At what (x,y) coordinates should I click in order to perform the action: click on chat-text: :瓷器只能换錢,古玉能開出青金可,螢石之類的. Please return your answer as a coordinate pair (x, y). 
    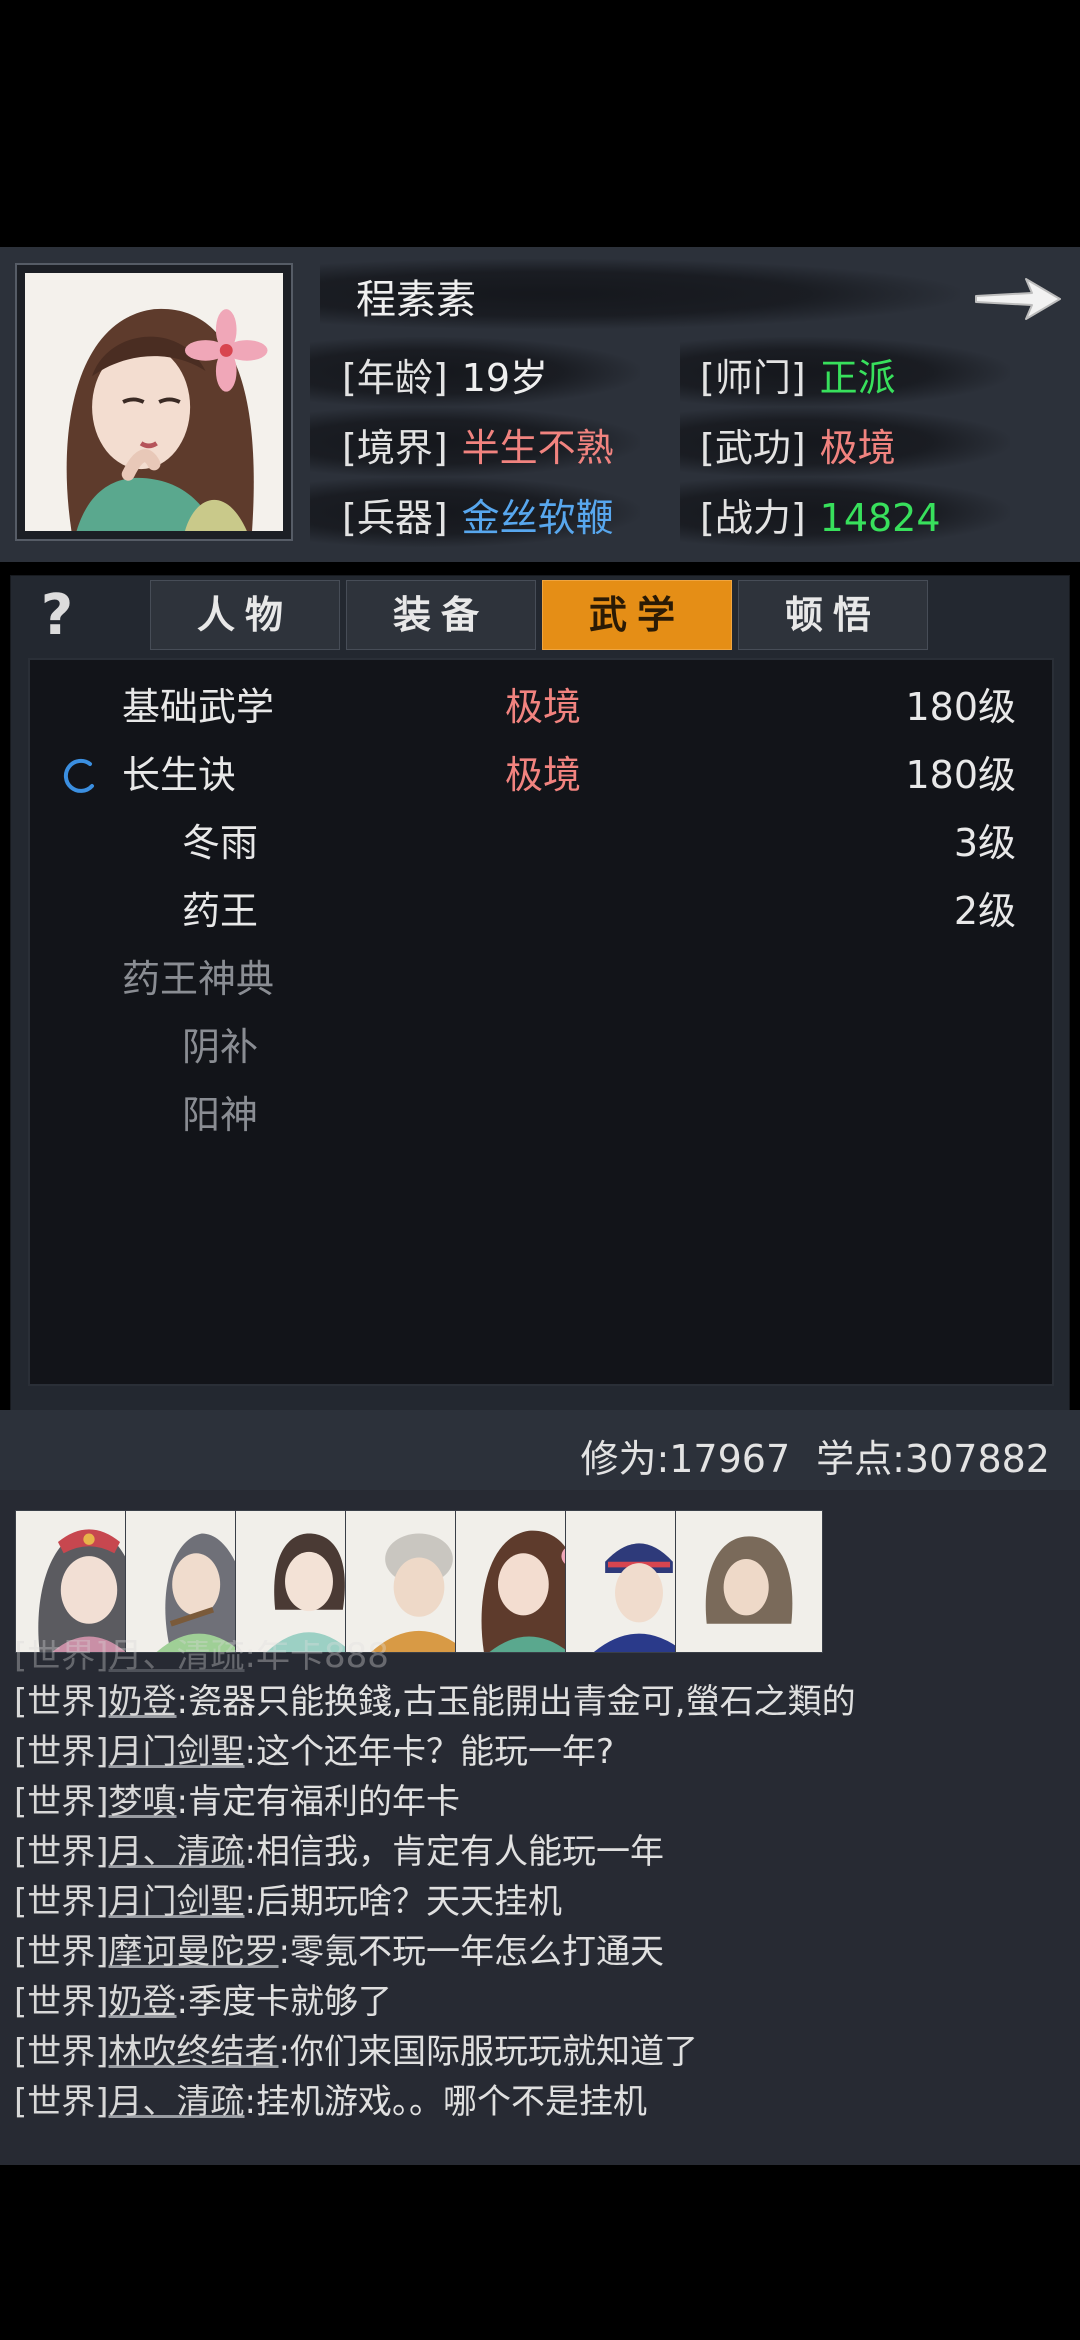
    Looking at the image, I should click on (516, 1702).